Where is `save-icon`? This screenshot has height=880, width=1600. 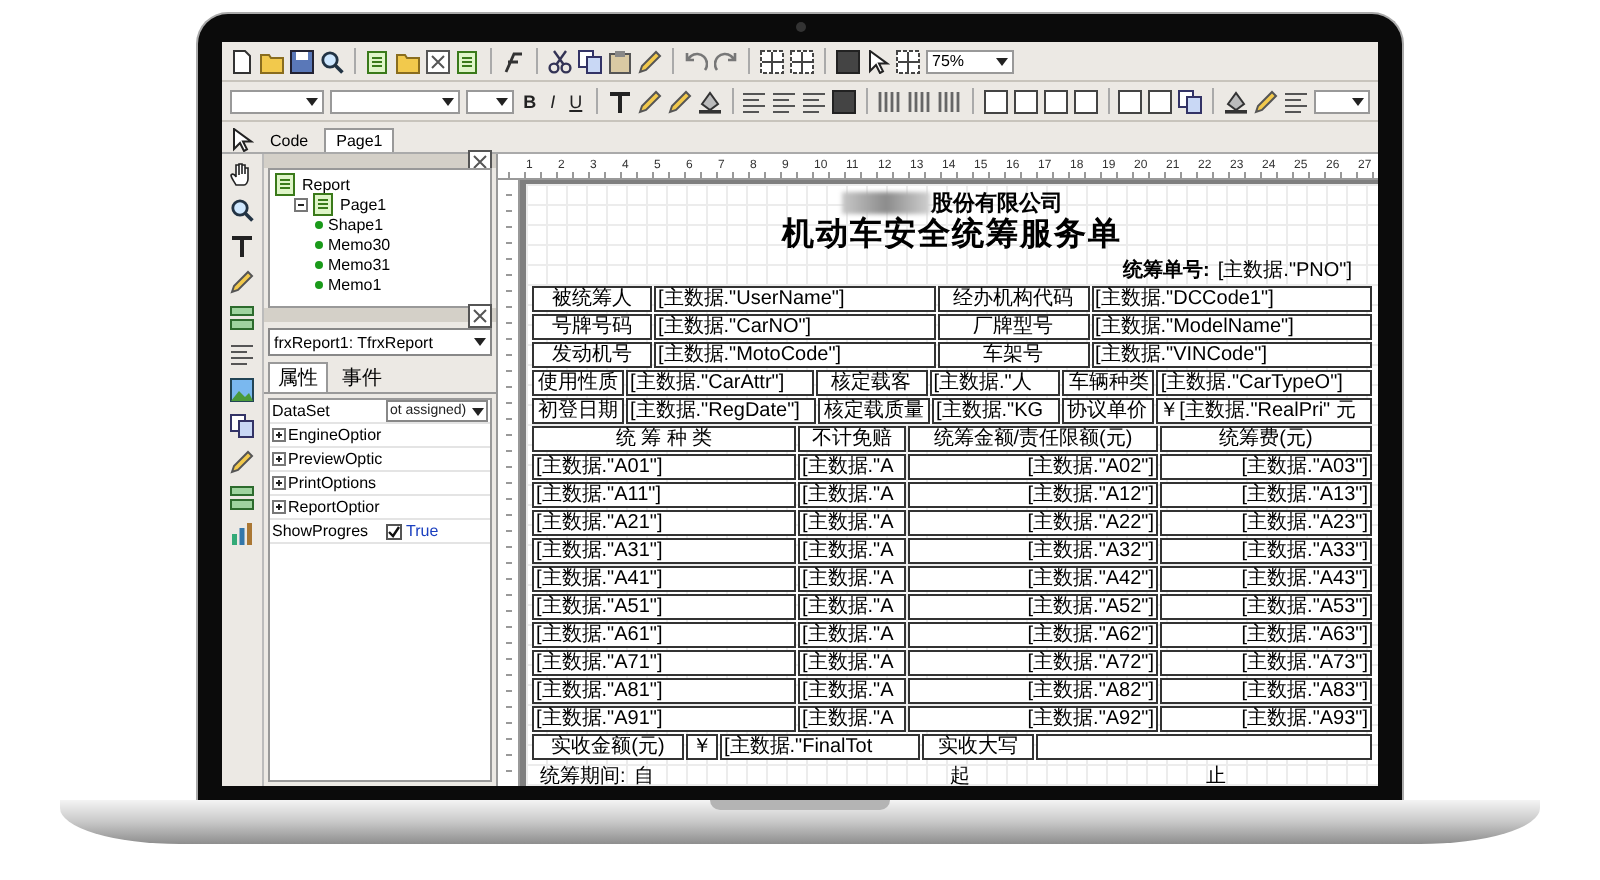
save-icon is located at coordinates (302, 61).